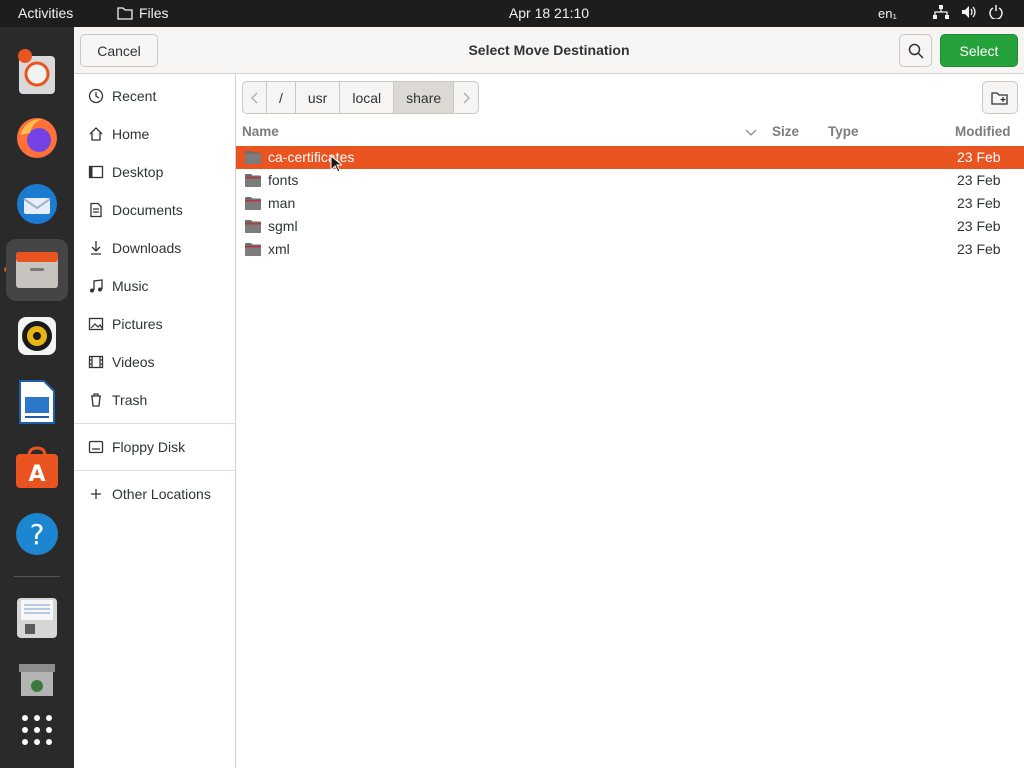 The height and width of the screenshot is (768, 1024). I want to click on path-scroll-left-button, so click(255, 97).